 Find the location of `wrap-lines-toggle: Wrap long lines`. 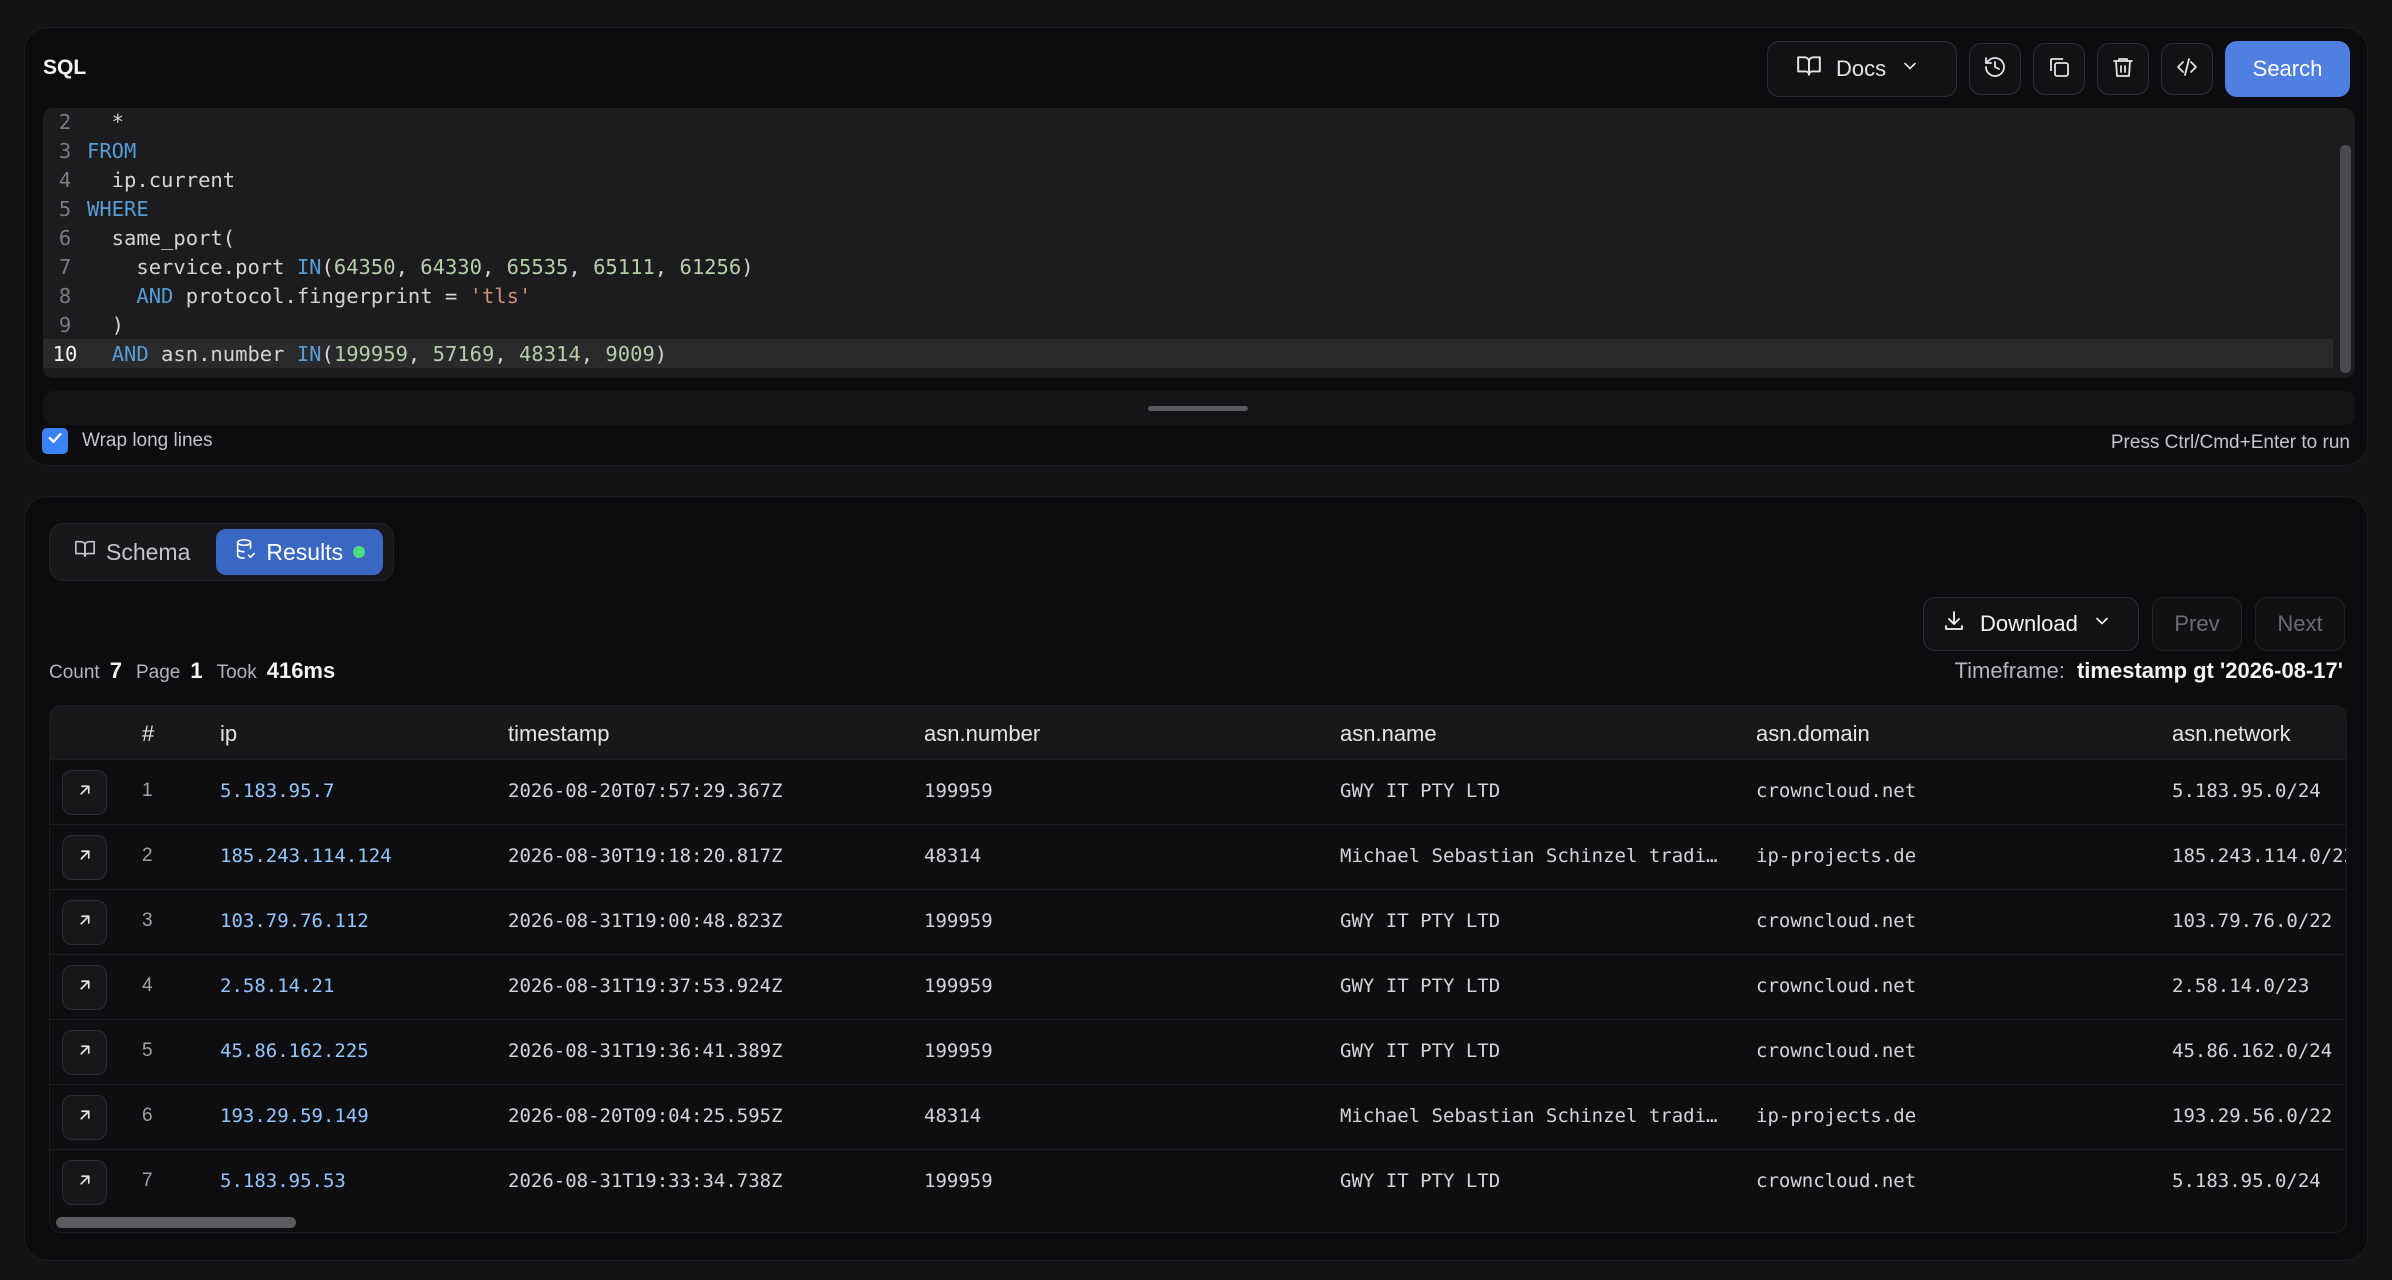

wrap-lines-toggle: Wrap long lines is located at coordinates (127, 441).